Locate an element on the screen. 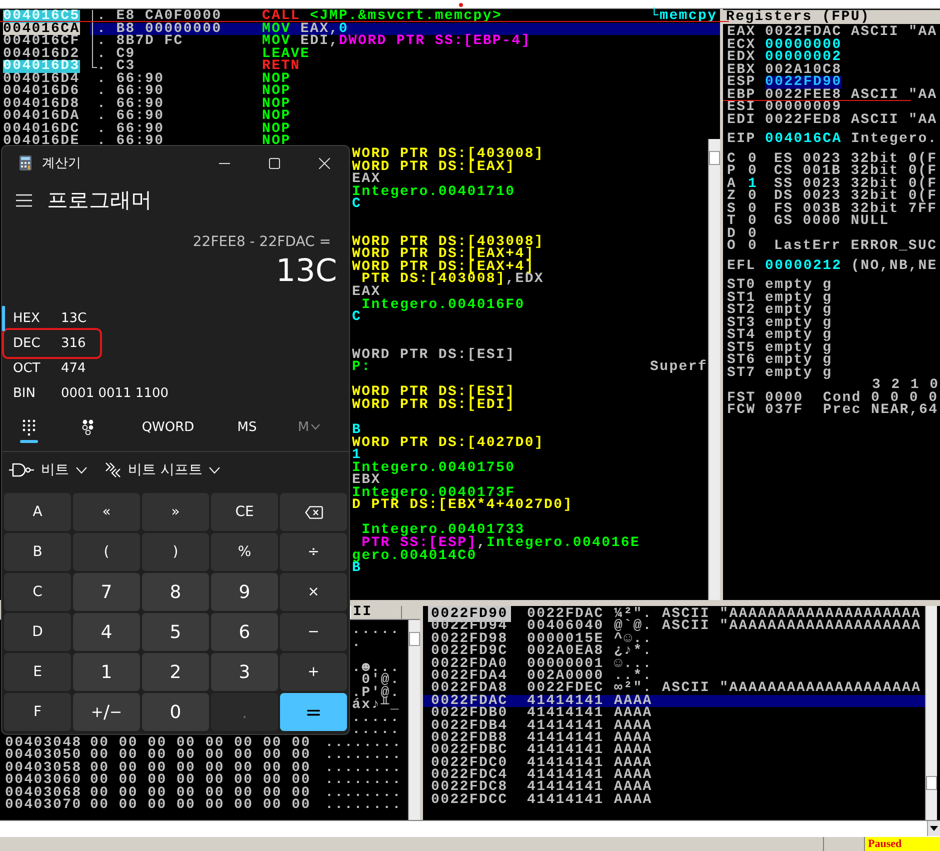 This screenshot has width=940, height=851. result-display: 13C is located at coordinates (306, 271).